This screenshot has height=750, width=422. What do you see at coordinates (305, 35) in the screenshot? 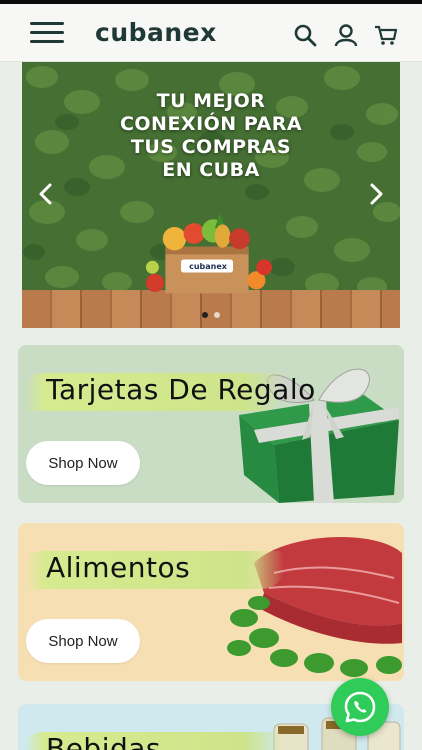
I see `search-icon` at bounding box center [305, 35].